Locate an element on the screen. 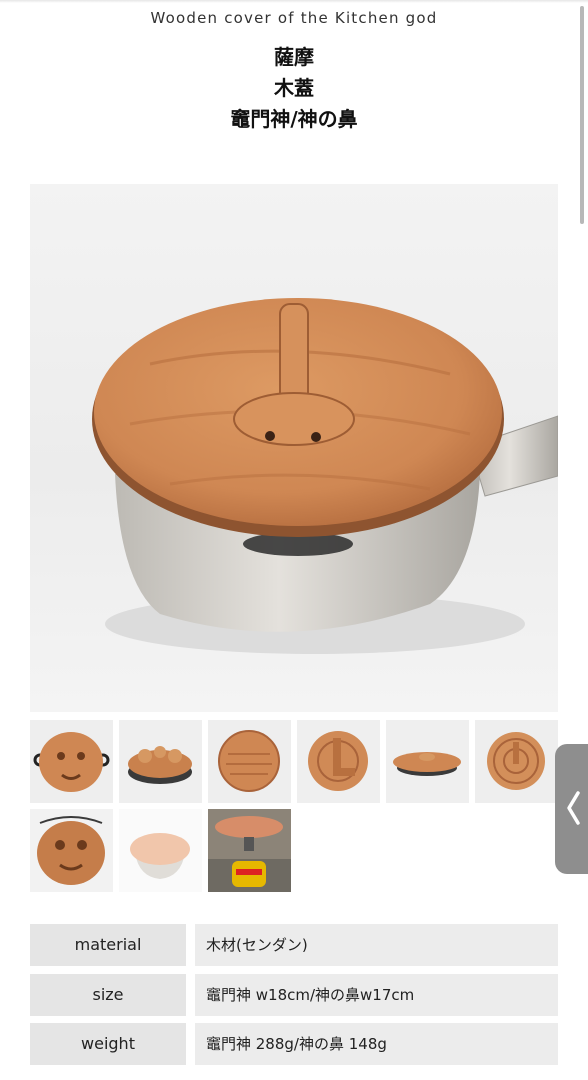 The height and width of the screenshot is (1080, 588). side-menu-tab is located at coordinates (571, 809).